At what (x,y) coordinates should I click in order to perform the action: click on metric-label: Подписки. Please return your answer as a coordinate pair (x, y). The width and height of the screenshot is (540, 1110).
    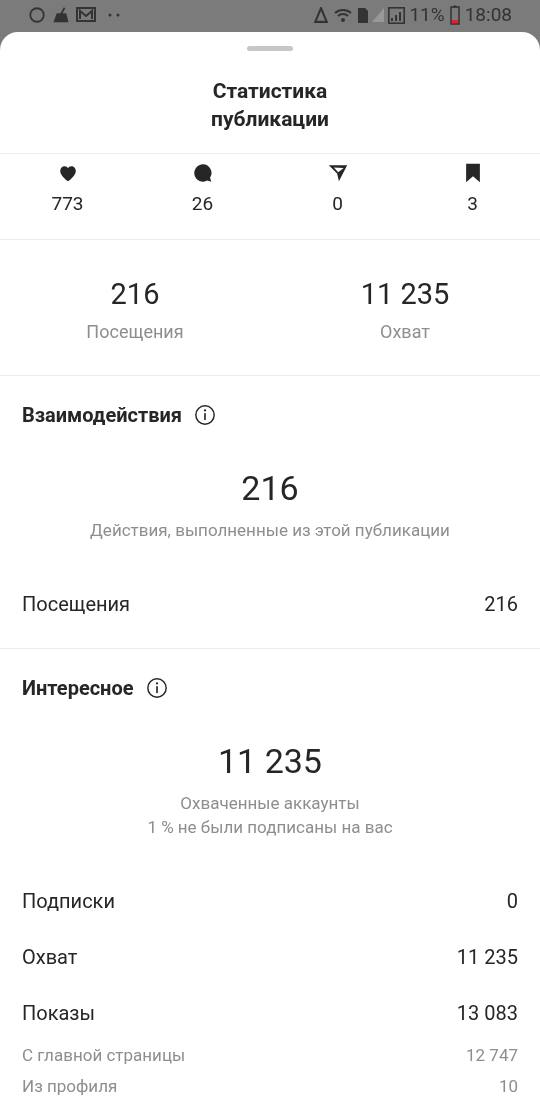
    Looking at the image, I should click on (68, 901).